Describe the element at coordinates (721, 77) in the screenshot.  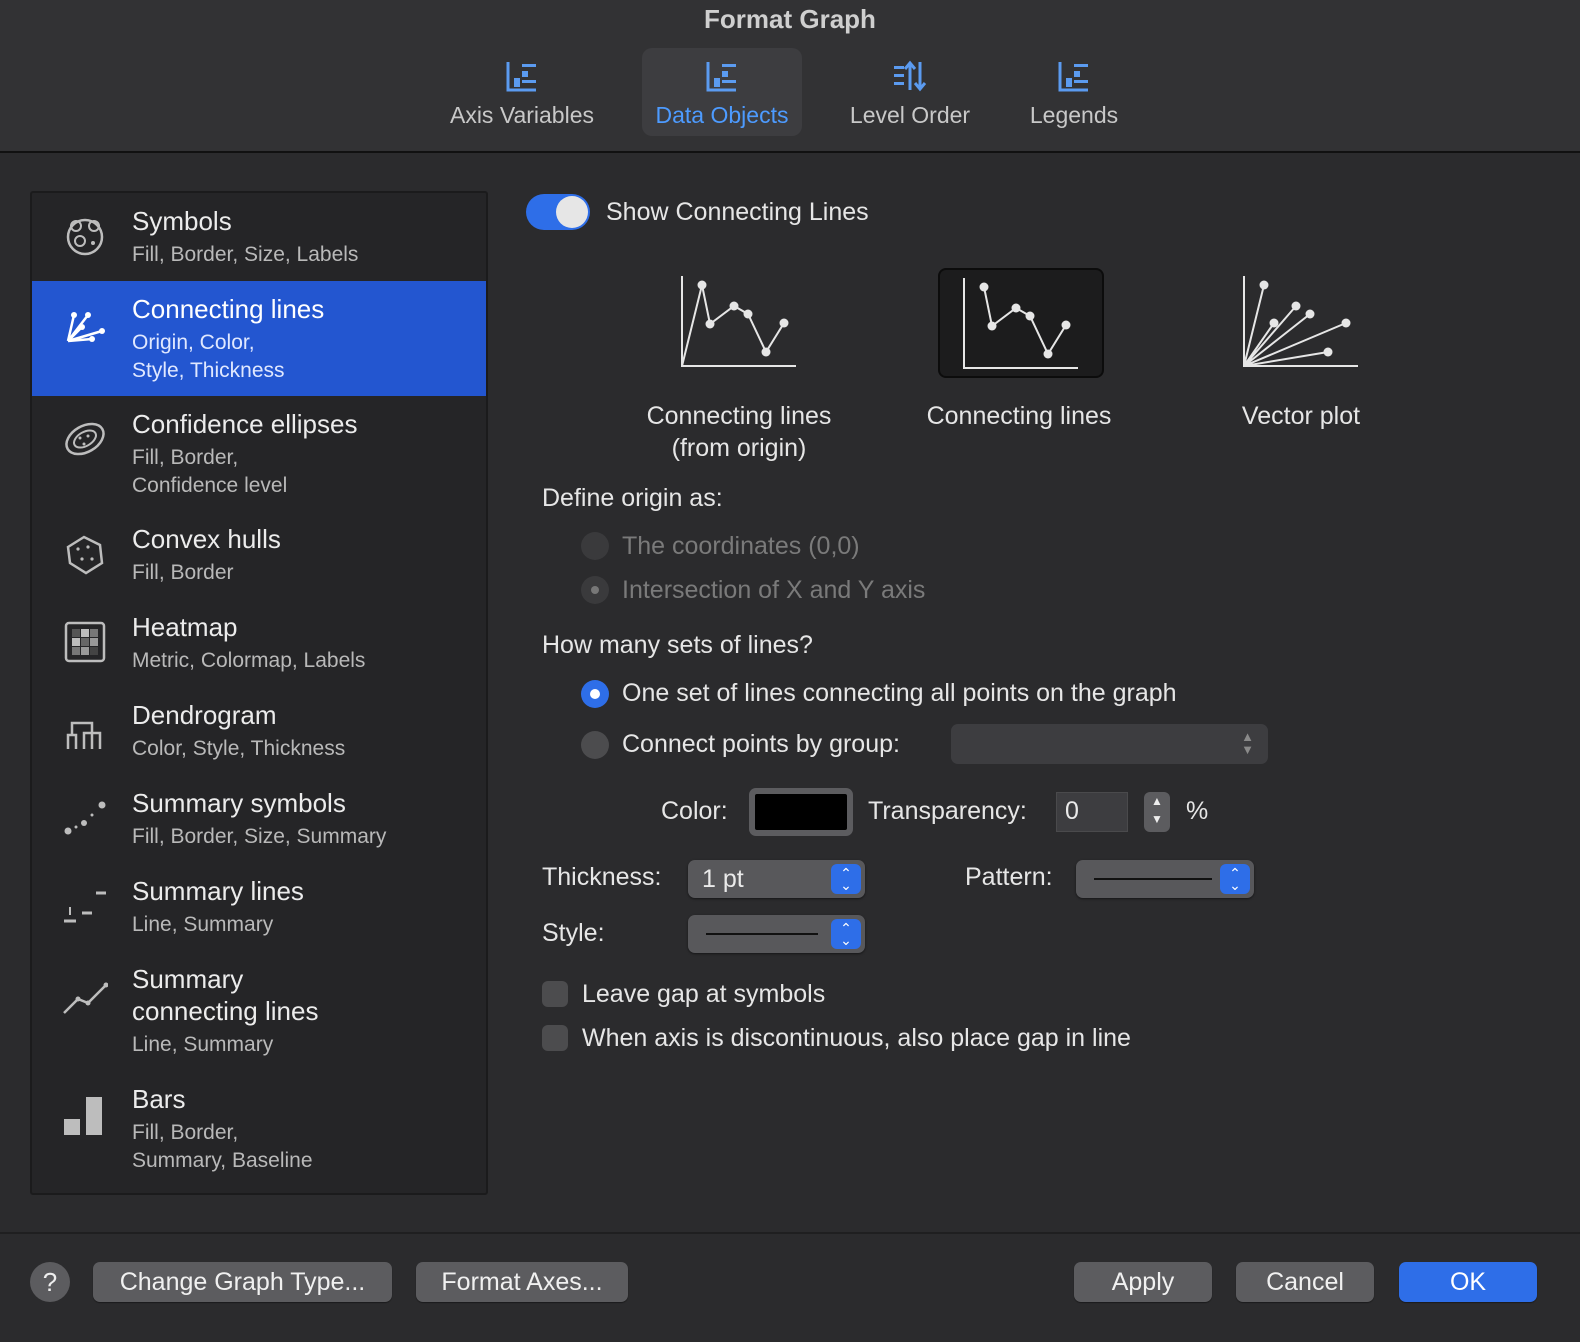
I see `data-objects-icon` at that location.